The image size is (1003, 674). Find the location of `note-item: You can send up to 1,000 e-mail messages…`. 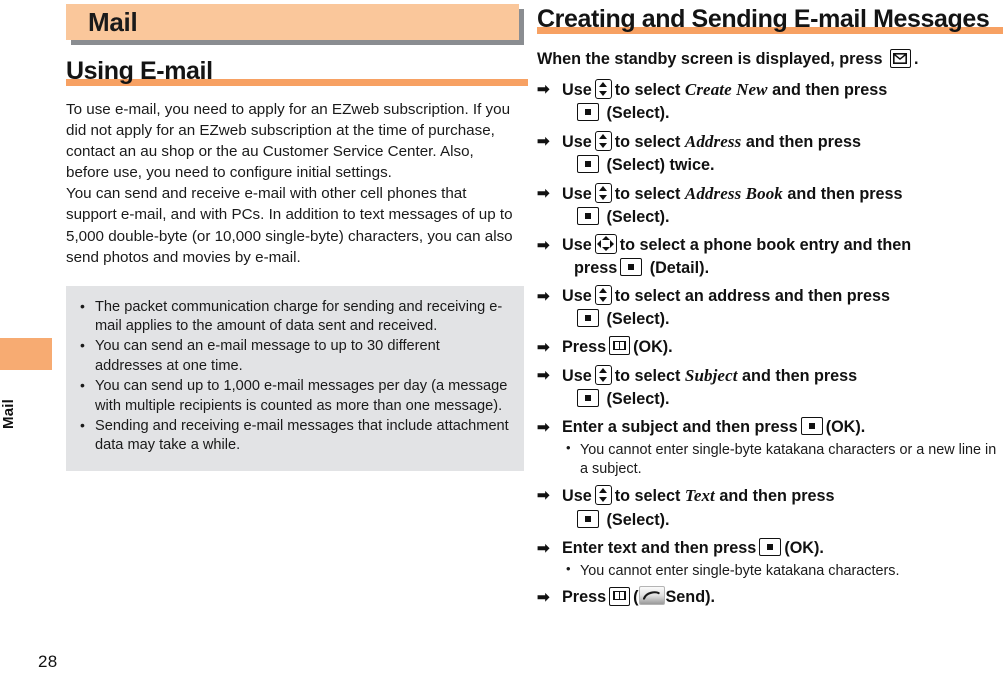

note-item: You can send up to 1,000 e-mail messages… is located at coordinates (293, 396).